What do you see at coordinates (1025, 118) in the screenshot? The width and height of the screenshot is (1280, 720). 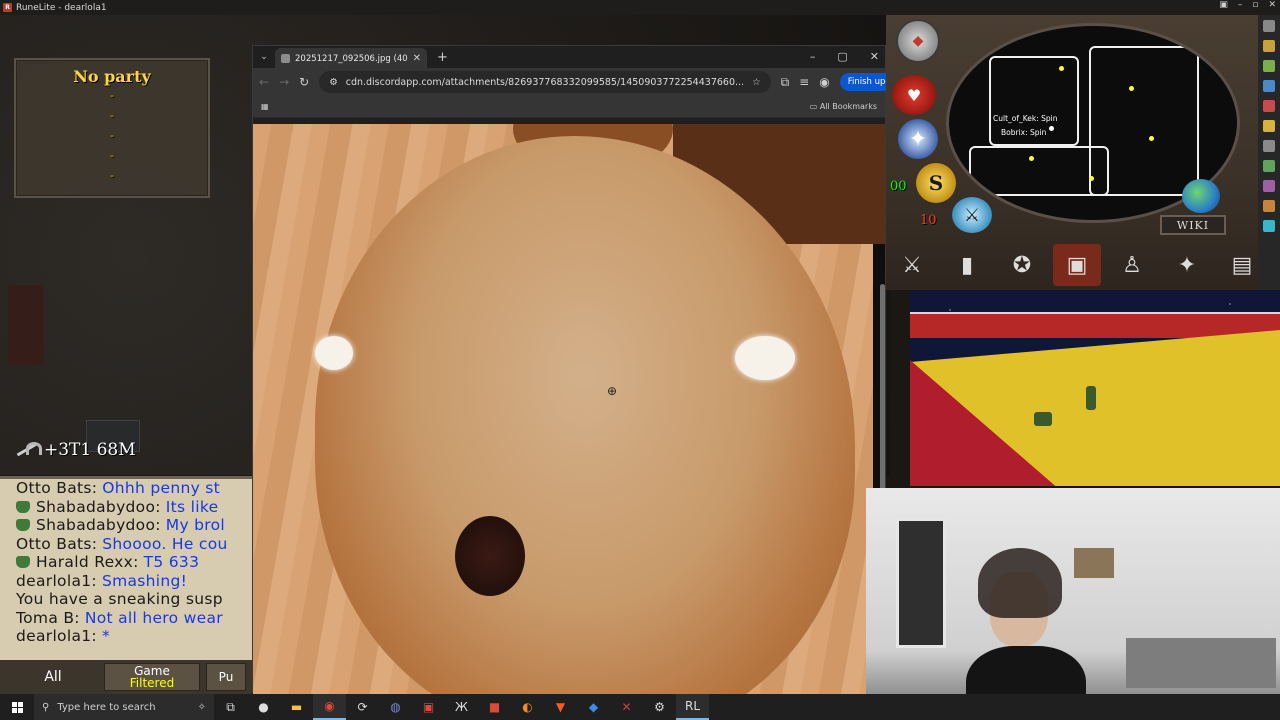 I see `minimap-player-label: Cult_of_Kek: Spin` at bounding box center [1025, 118].